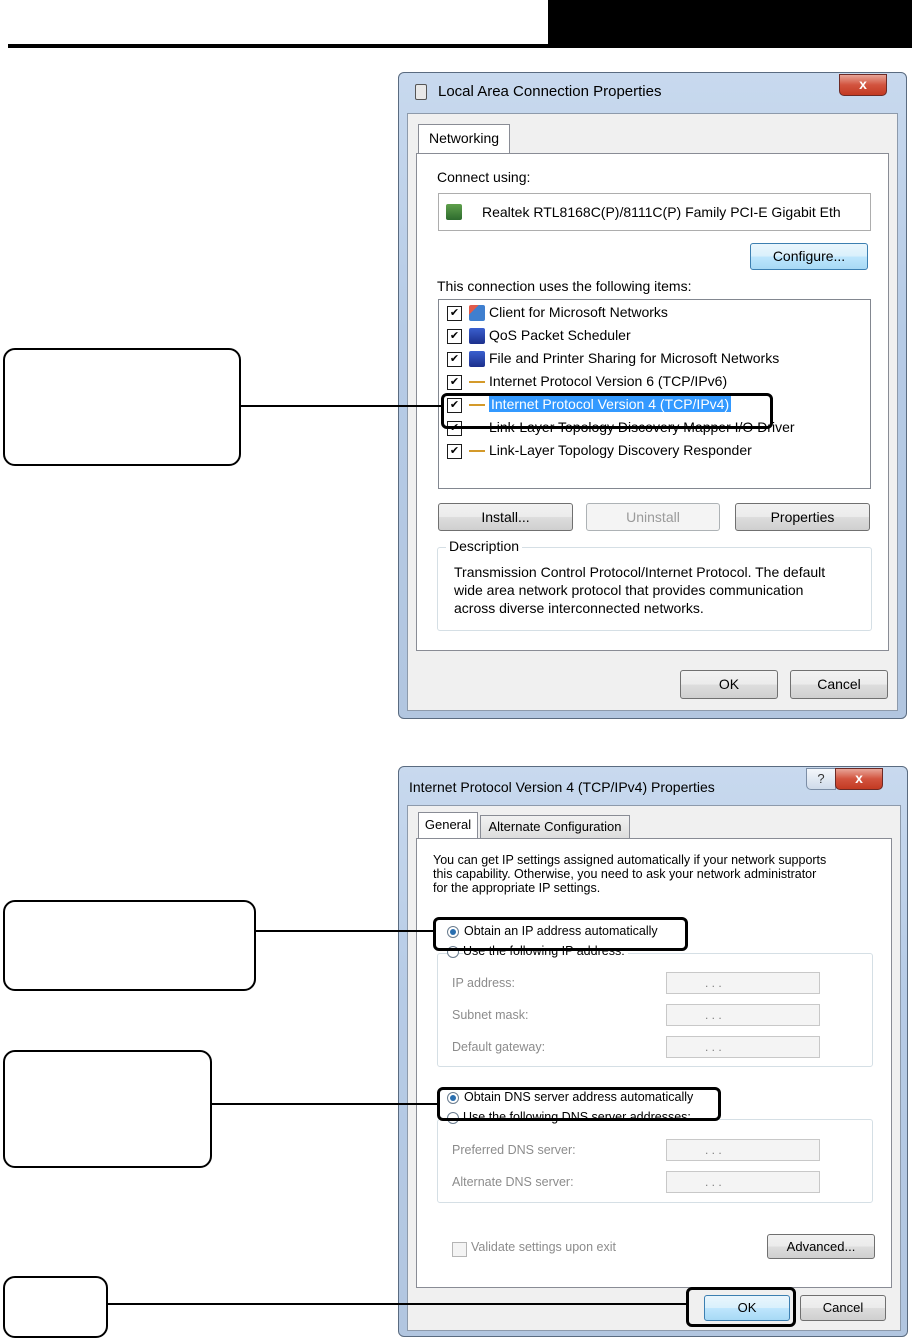  Describe the element at coordinates (743, 1150) in the screenshot. I see `preferred-dns-field: . . .` at that location.